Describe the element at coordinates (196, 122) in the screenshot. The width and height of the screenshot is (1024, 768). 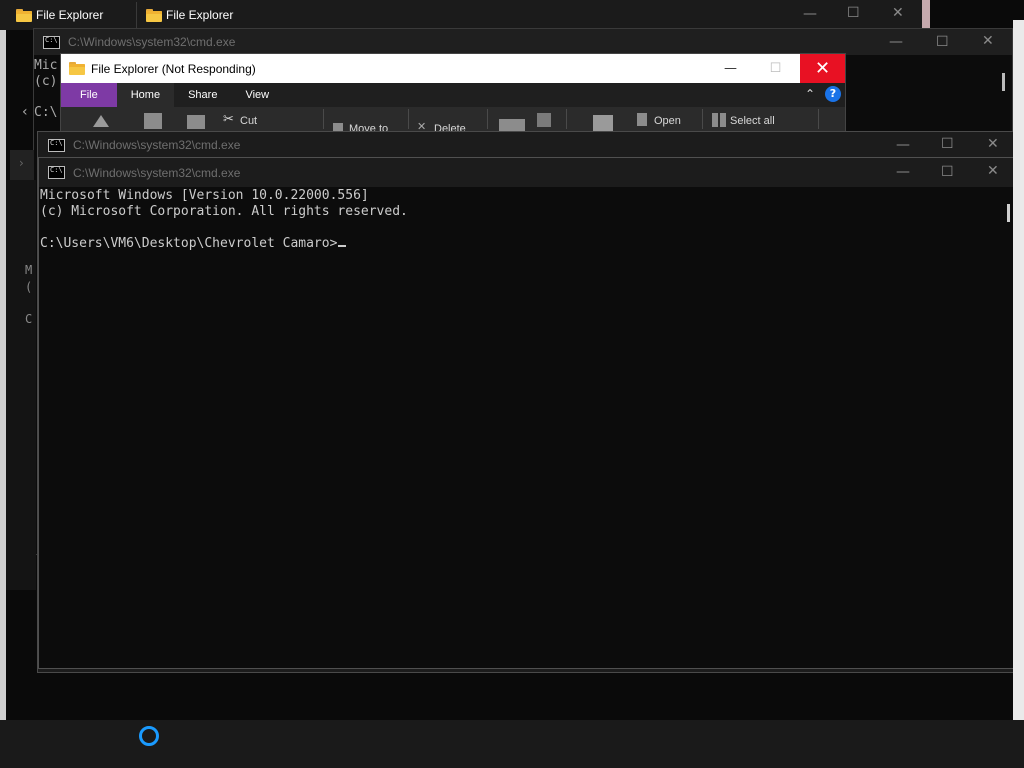
I see `paste-icon` at that location.